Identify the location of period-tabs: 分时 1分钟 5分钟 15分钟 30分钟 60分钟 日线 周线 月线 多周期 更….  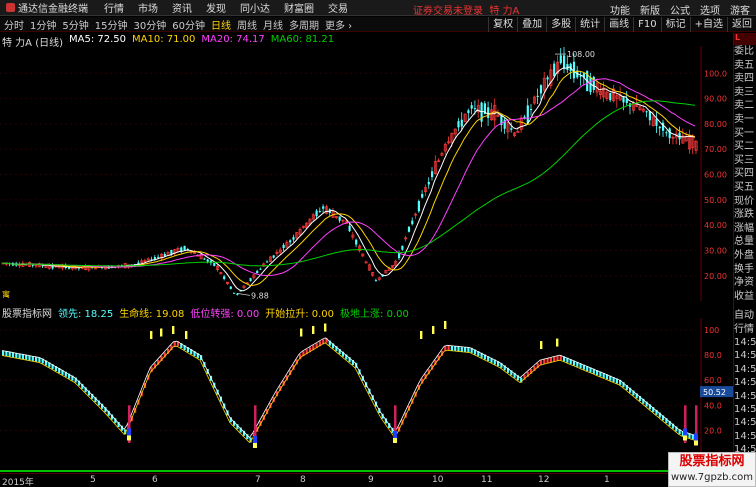
(176, 24).